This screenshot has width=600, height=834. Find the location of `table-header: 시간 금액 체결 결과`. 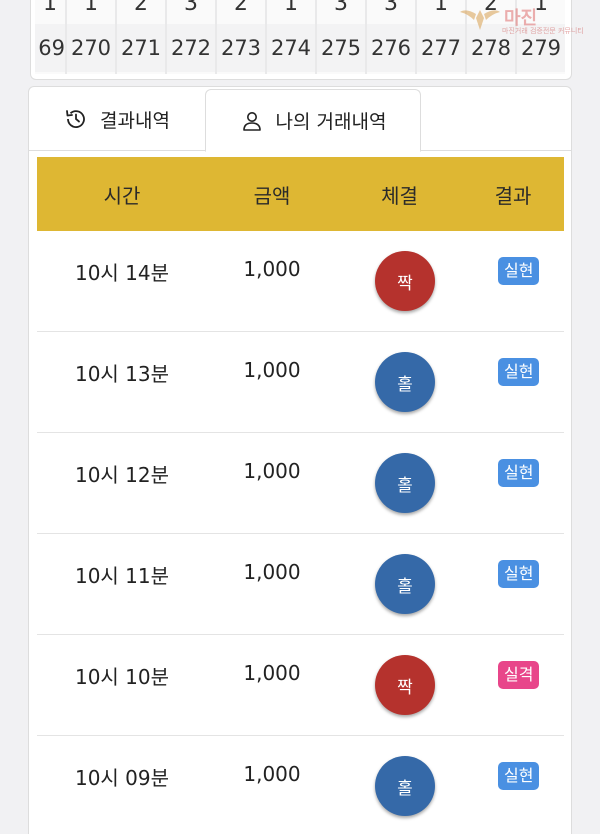

table-header: 시간 금액 체결 결과 is located at coordinates (300, 194).